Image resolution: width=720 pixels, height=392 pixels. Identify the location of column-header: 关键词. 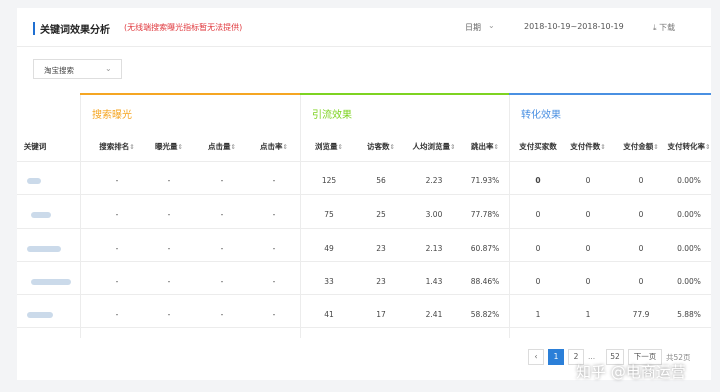
(35, 146).